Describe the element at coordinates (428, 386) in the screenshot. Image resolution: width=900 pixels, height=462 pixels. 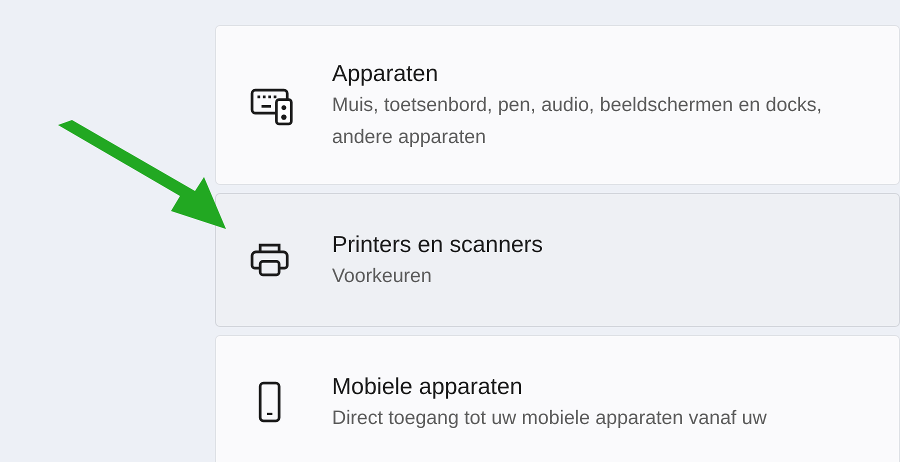
I see `card-title: Mobiele apparaten` at that location.